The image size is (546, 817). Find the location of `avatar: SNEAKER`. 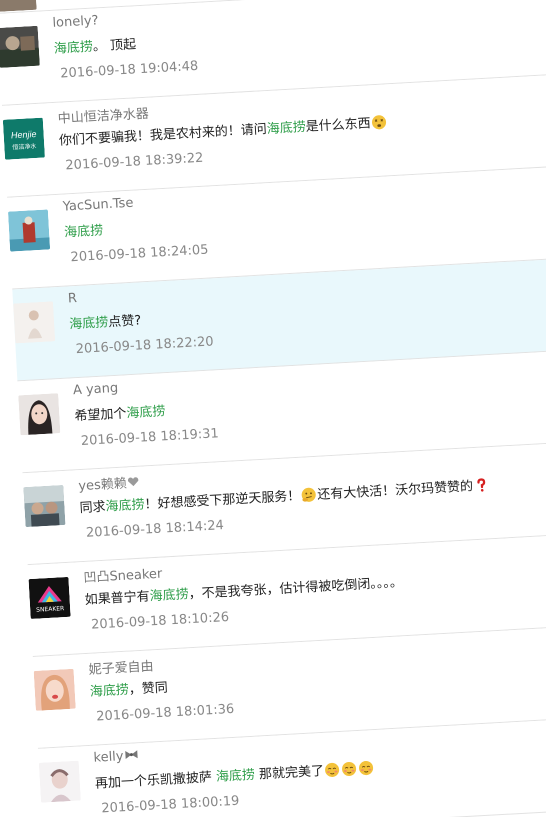

avatar: SNEAKER is located at coordinates (49, 598).